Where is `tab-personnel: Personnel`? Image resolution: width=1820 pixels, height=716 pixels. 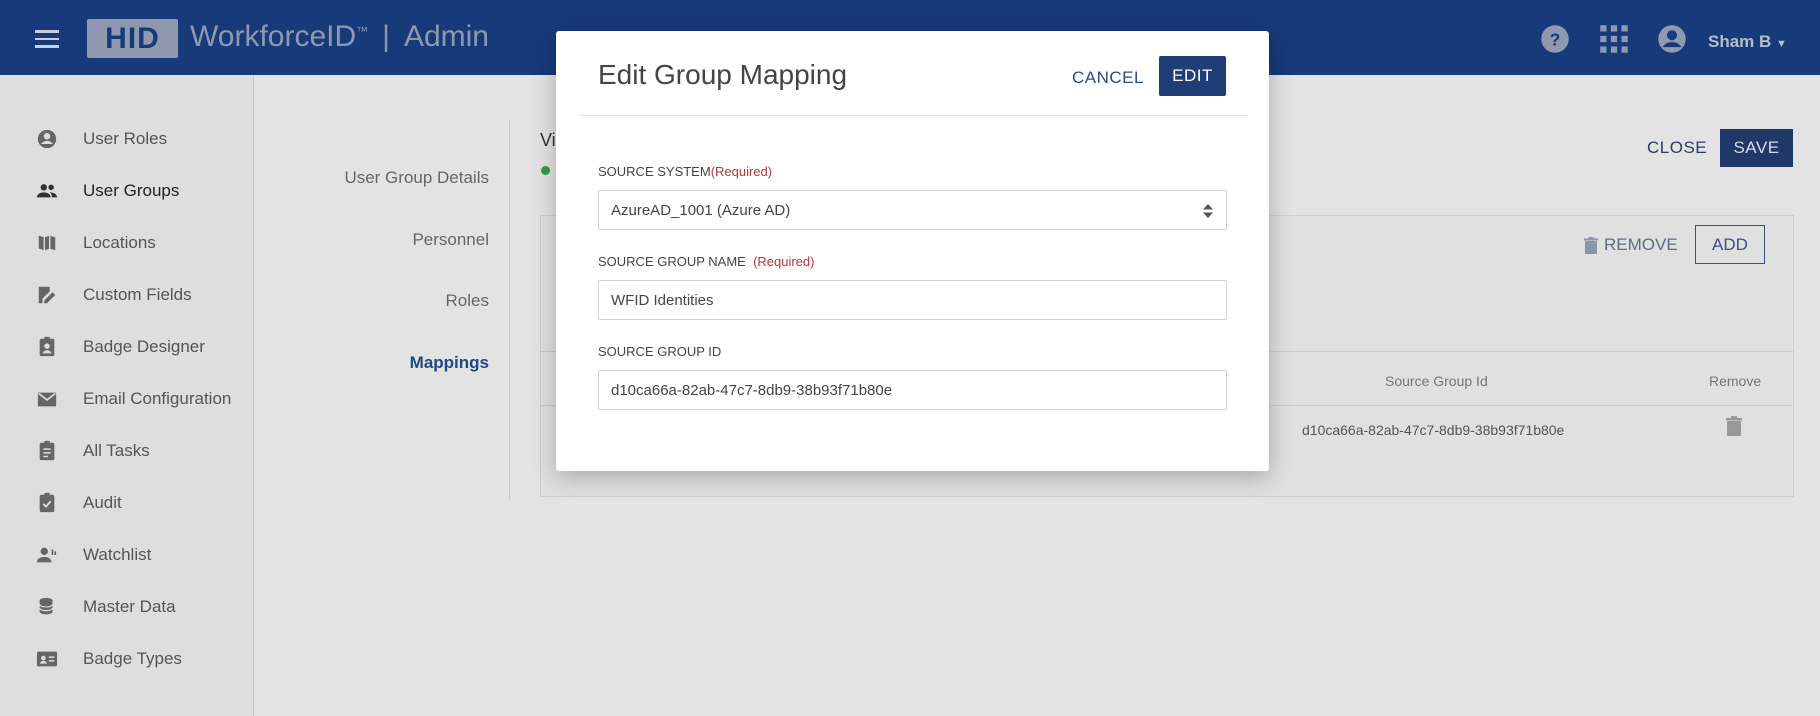 tab-personnel: Personnel is located at coordinates (450, 240).